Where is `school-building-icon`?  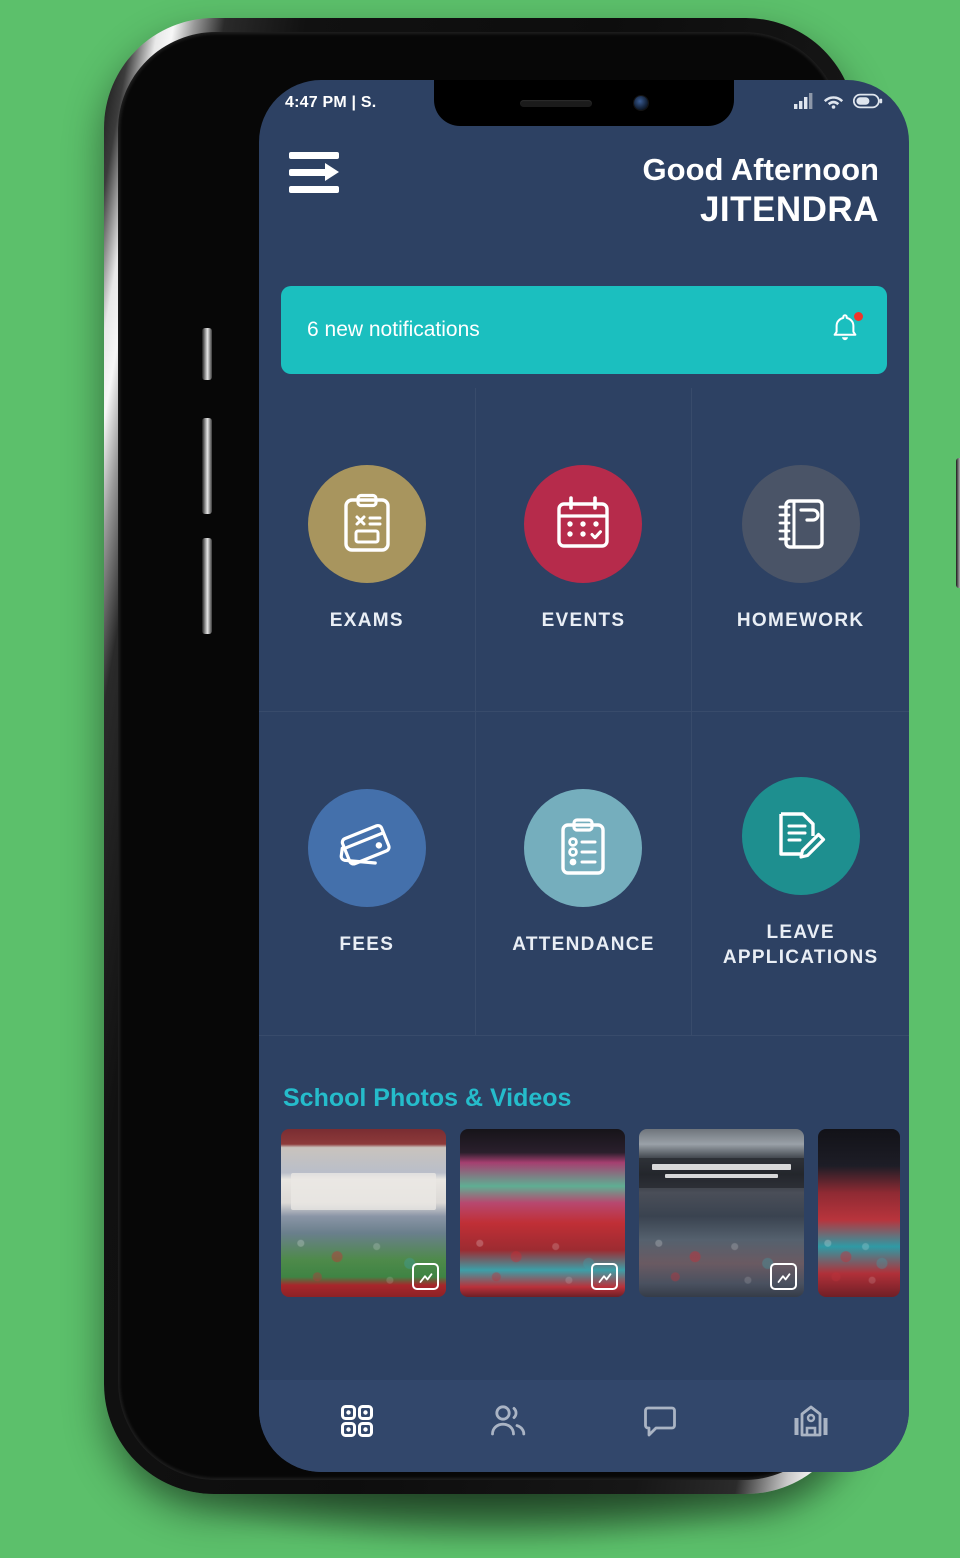
school-building-icon is located at coordinates (811, 1421).